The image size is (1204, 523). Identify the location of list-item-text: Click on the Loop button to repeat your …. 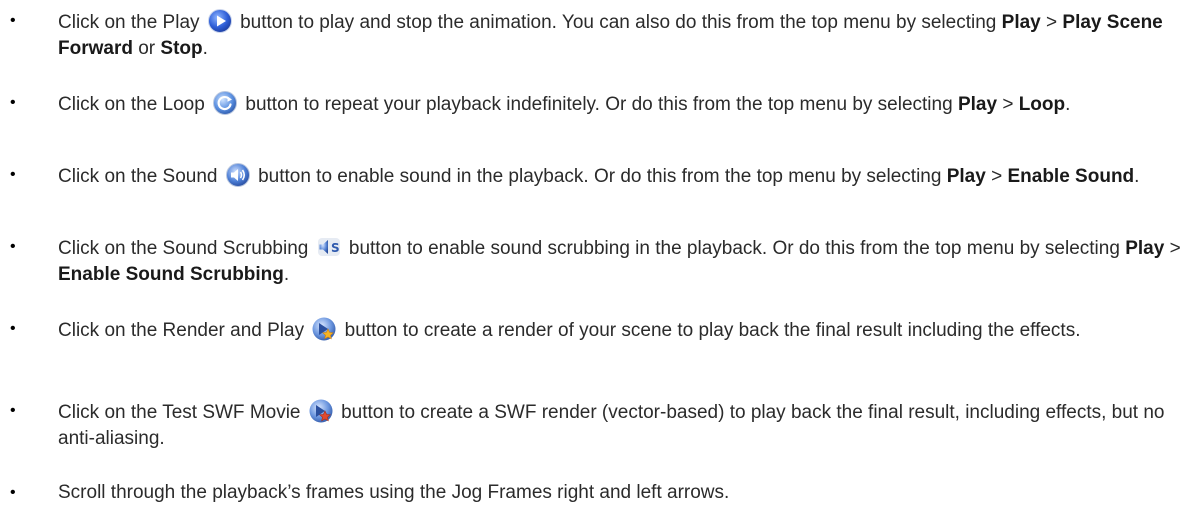
(627, 104).